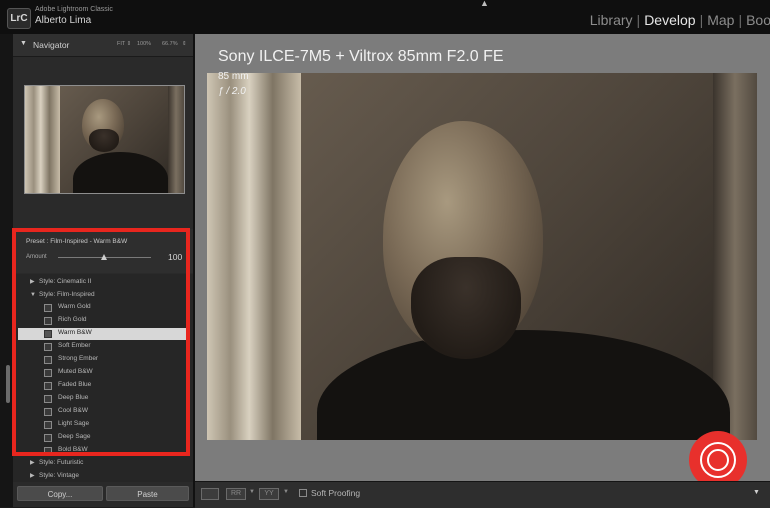 This screenshot has width=770, height=508. What do you see at coordinates (103, 399) in the screenshot?
I see `preset-item: Deep Blue` at bounding box center [103, 399].